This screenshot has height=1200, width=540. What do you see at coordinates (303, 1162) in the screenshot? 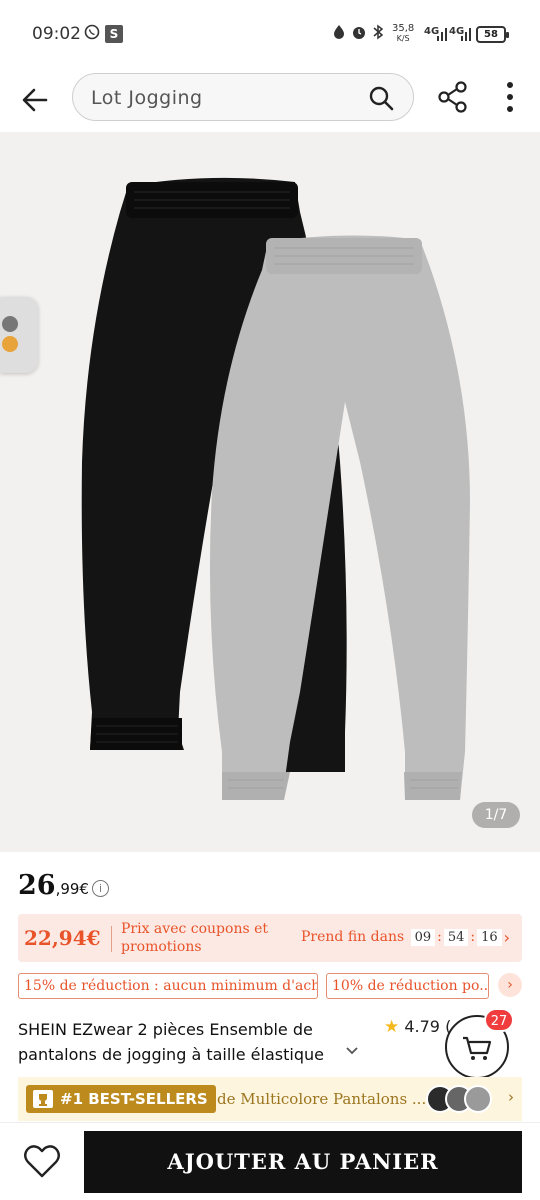
I see `add-to-cart-button: AJOUTER AU PANIER` at bounding box center [303, 1162].